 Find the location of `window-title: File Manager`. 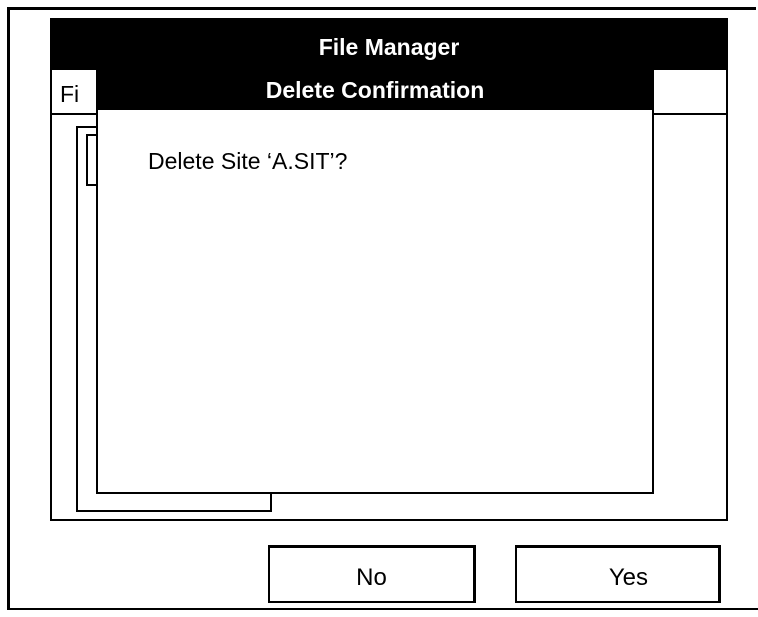

window-title: File Manager is located at coordinates (389, 45).